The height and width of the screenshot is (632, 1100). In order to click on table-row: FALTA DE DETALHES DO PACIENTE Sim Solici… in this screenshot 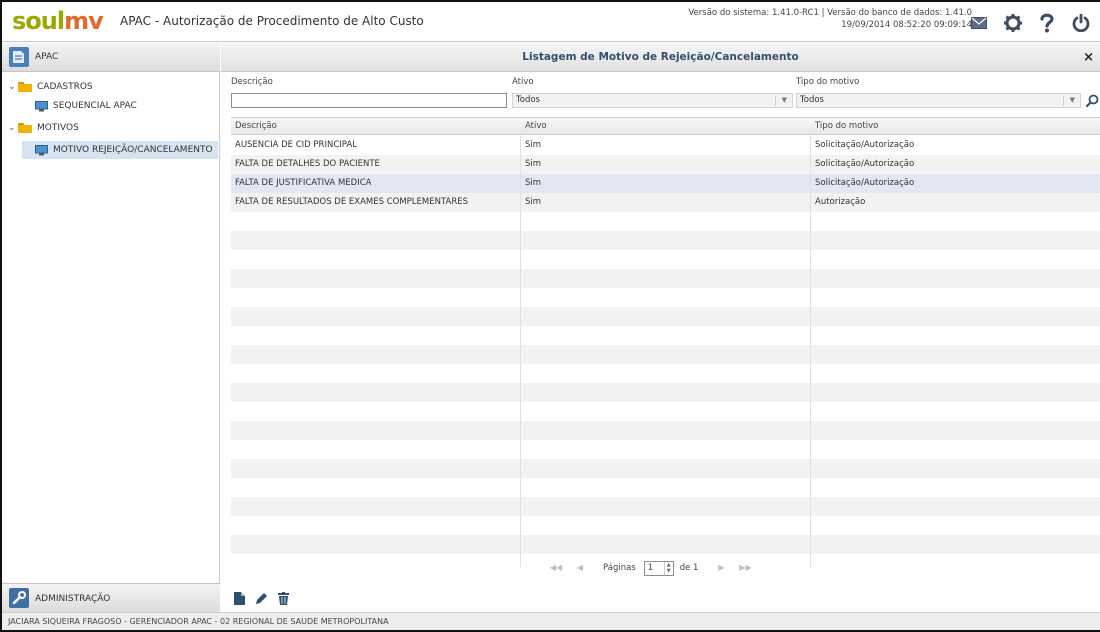, I will do `click(665, 164)`.